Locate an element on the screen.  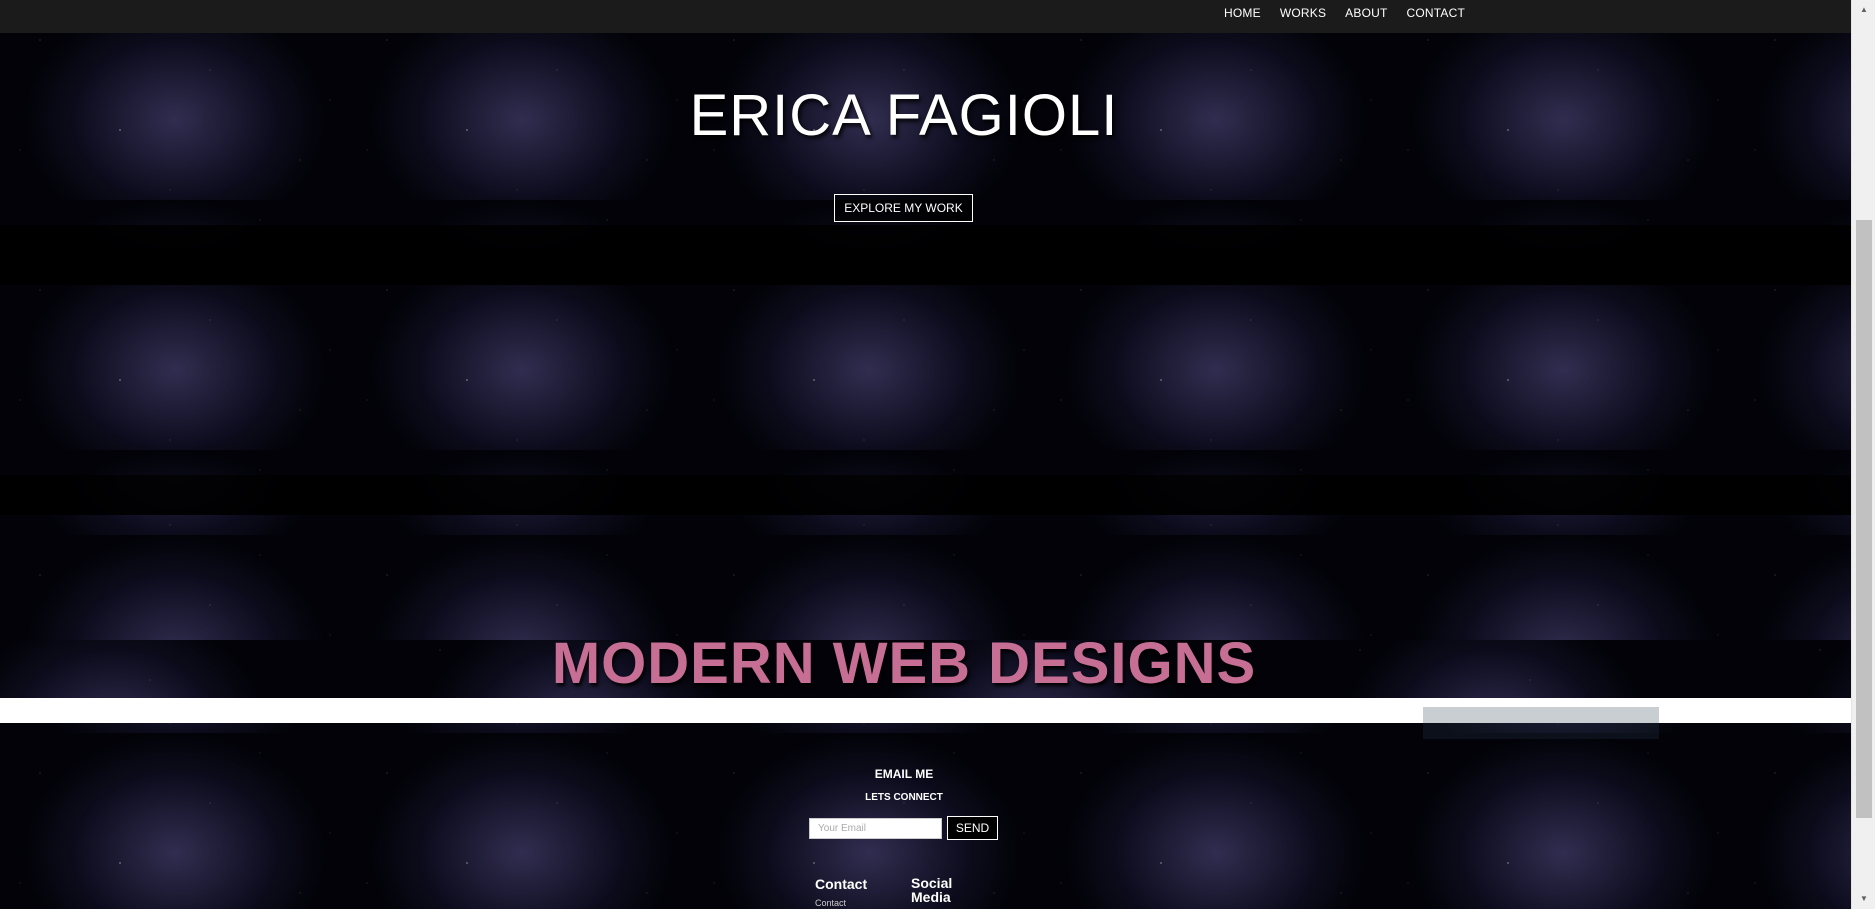
faded-overlay-widget is located at coordinates (1541, 723).